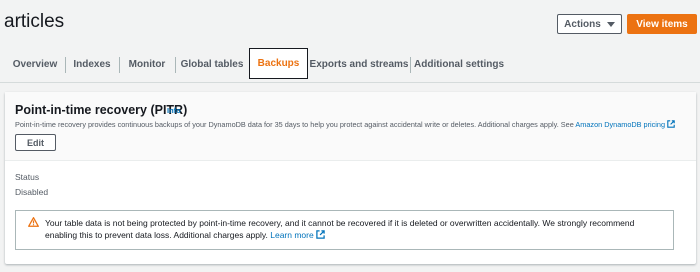 The height and width of the screenshot is (272, 700). I want to click on warning-icon, so click(33, 222).